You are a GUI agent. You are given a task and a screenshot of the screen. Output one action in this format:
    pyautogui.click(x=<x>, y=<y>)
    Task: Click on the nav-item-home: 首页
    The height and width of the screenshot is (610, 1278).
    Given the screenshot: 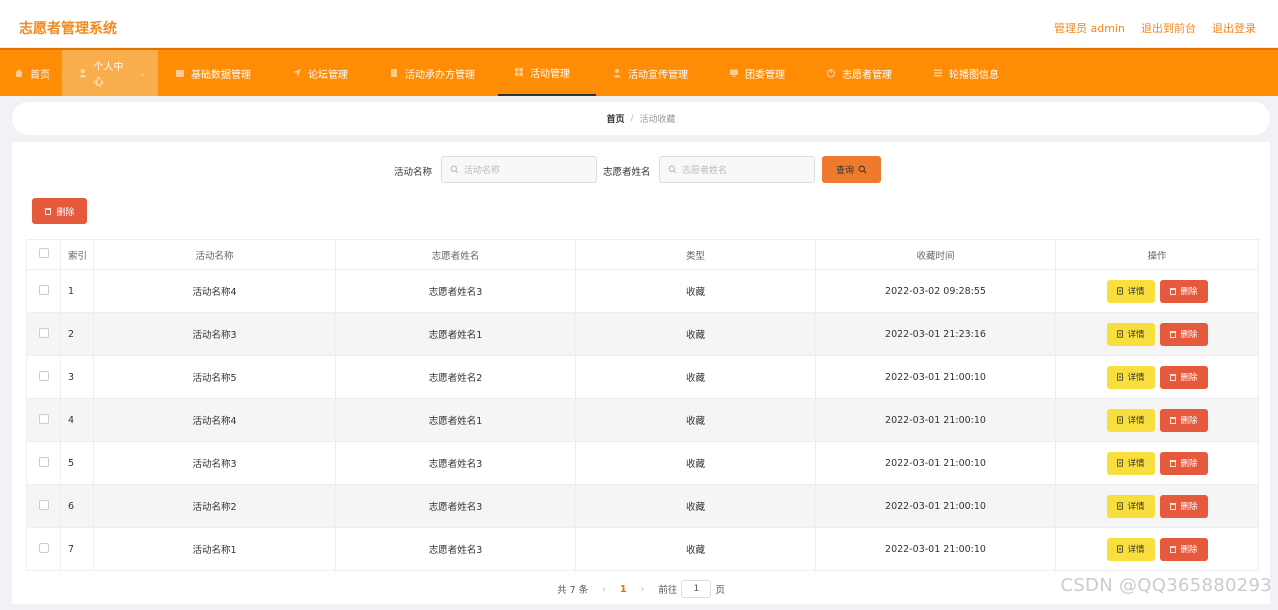 What is the action you would take?
    pyautogui.click(x=32, y=73)
    